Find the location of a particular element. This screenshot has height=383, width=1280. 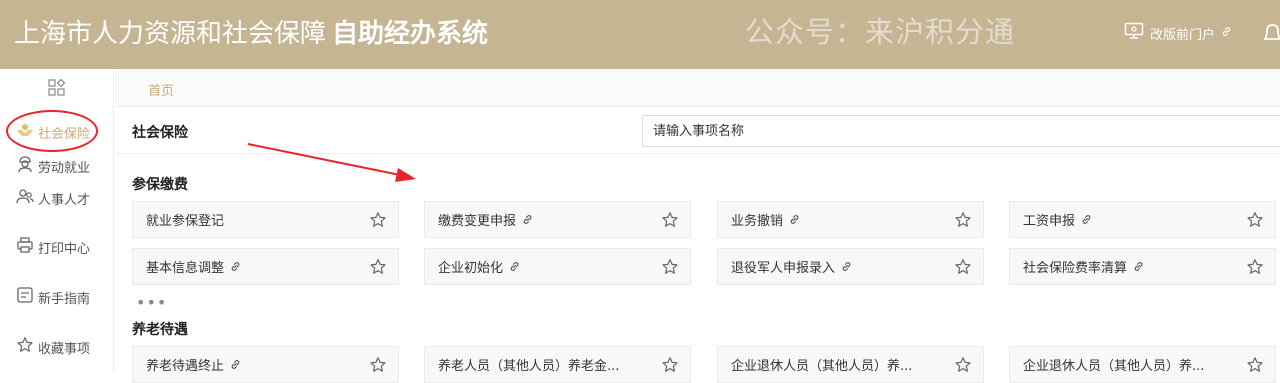

more-button: ••• is located at coordinates (151, 302).